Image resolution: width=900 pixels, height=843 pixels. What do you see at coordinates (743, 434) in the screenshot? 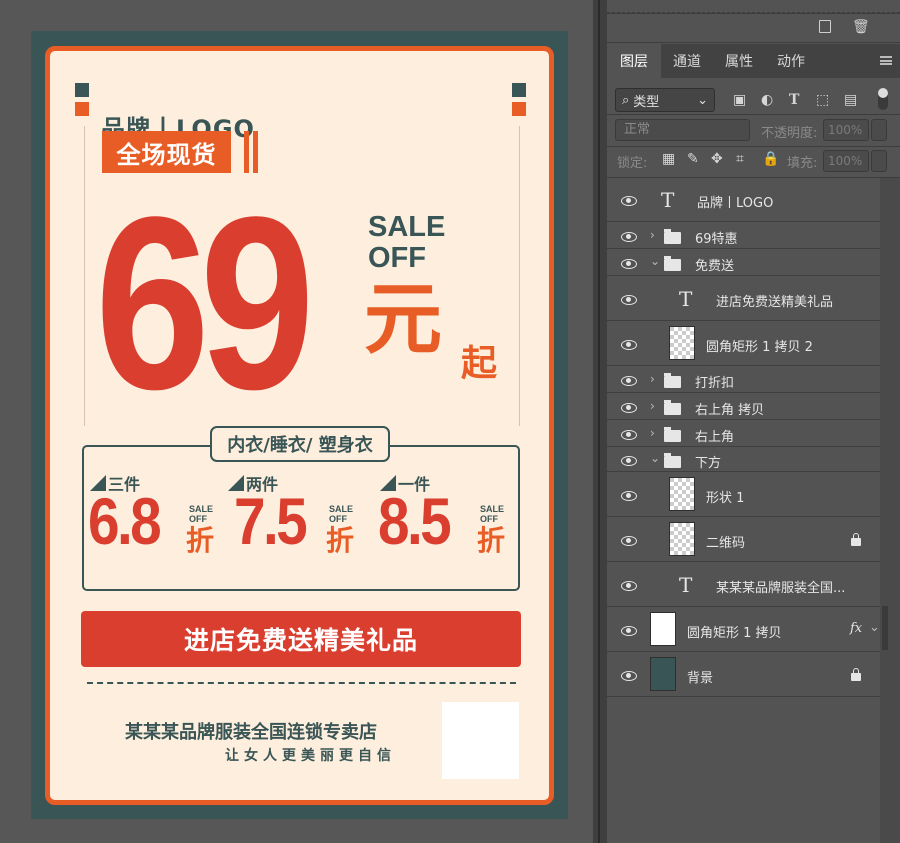
I see `layer-row: › 右上角` at bounding box center [743, 434].